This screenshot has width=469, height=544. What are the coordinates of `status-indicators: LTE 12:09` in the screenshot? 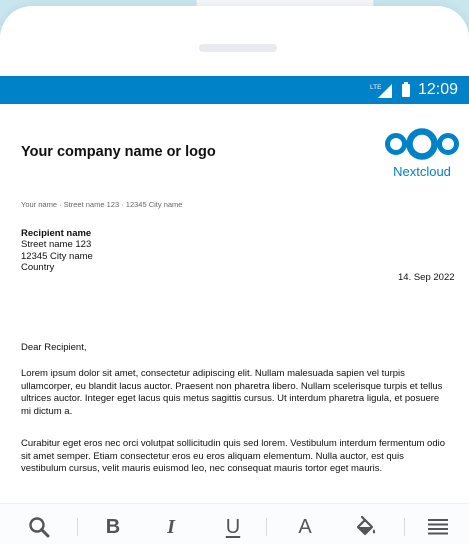 It's located at (414, 90).